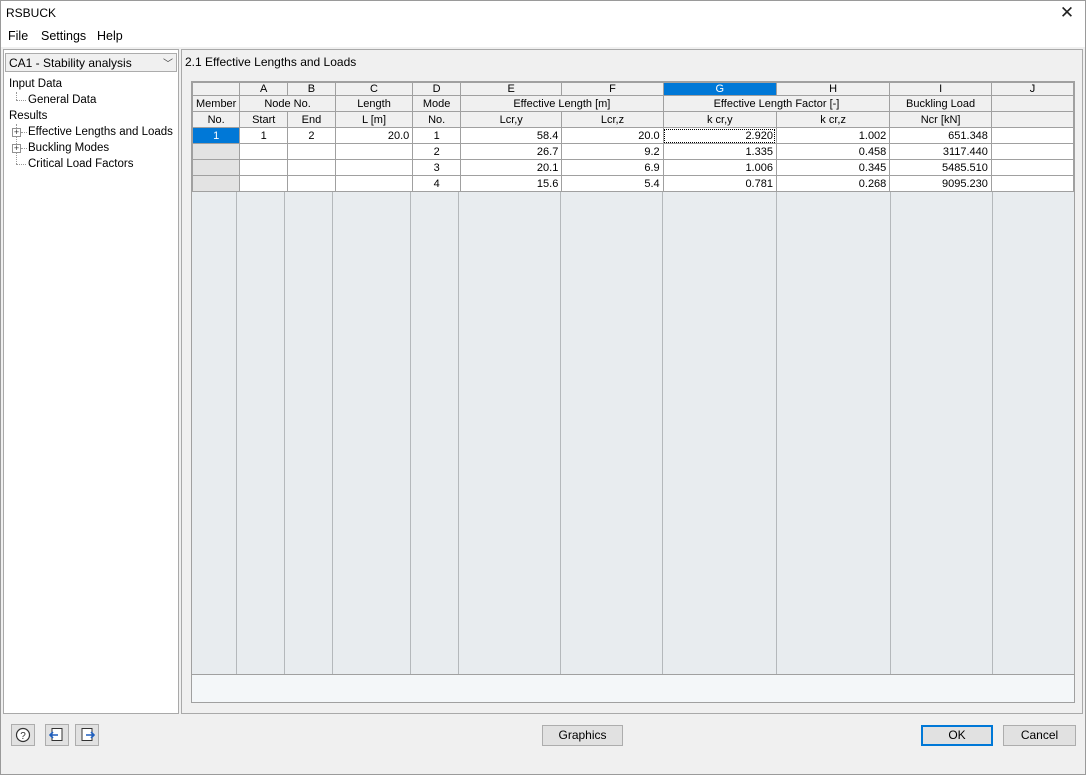 The image size is (1086, 775). I want to click on case-selector: CA1 - Stability analysis ﹀, so click(91, 62).